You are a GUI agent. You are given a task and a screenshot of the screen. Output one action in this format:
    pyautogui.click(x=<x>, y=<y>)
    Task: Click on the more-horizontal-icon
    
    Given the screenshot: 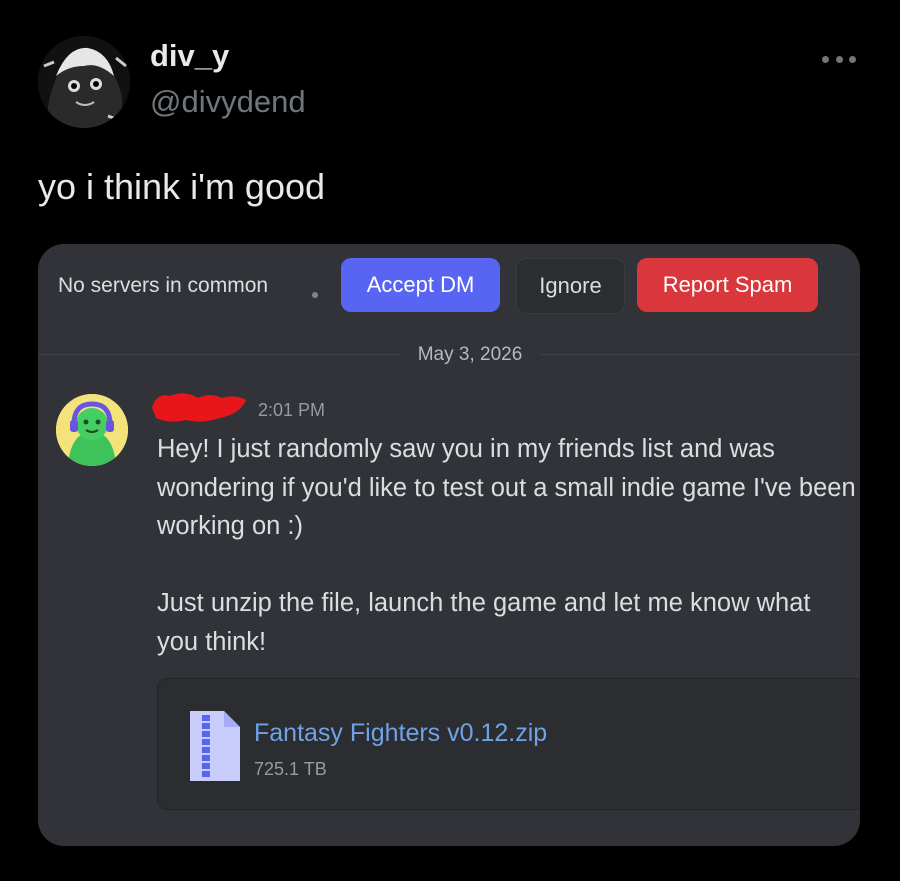 What is the action you would take?
    pyautogui.click(x=839, y=59)
    